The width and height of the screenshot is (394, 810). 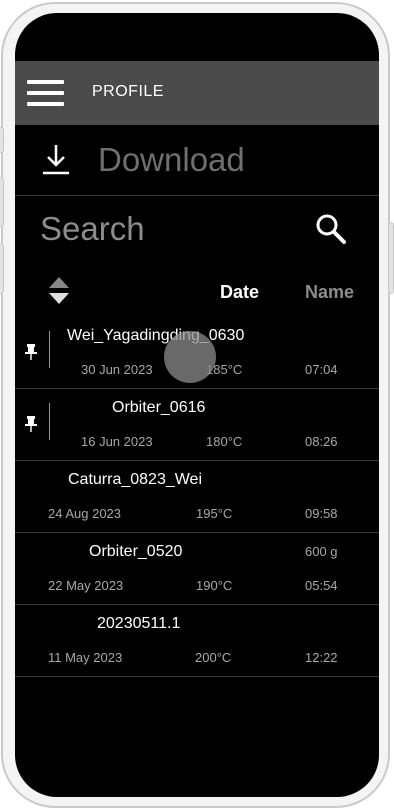 What do you see at coordinates (117, 369) in the screenshot?
I see `item-date: 30 Jun 2023` at bounding box center [117, 369].